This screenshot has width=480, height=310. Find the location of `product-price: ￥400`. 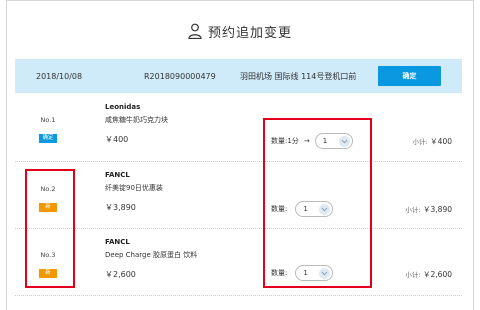

product-price: ￥400 is located at coordinates (117, 139).